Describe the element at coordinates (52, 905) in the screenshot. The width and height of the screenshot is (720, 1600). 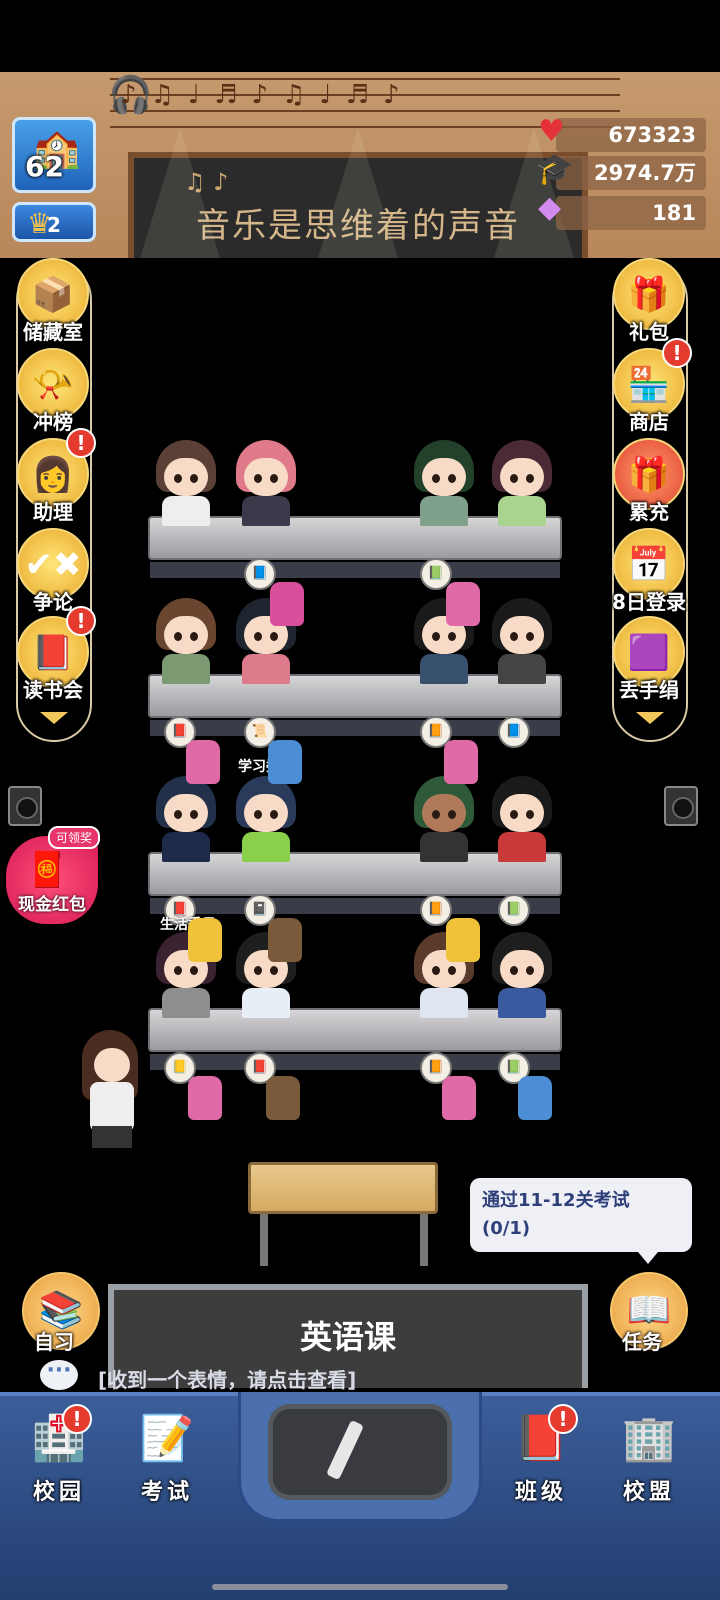
I see `cash-red-packet-label: 现金红包` at that location.